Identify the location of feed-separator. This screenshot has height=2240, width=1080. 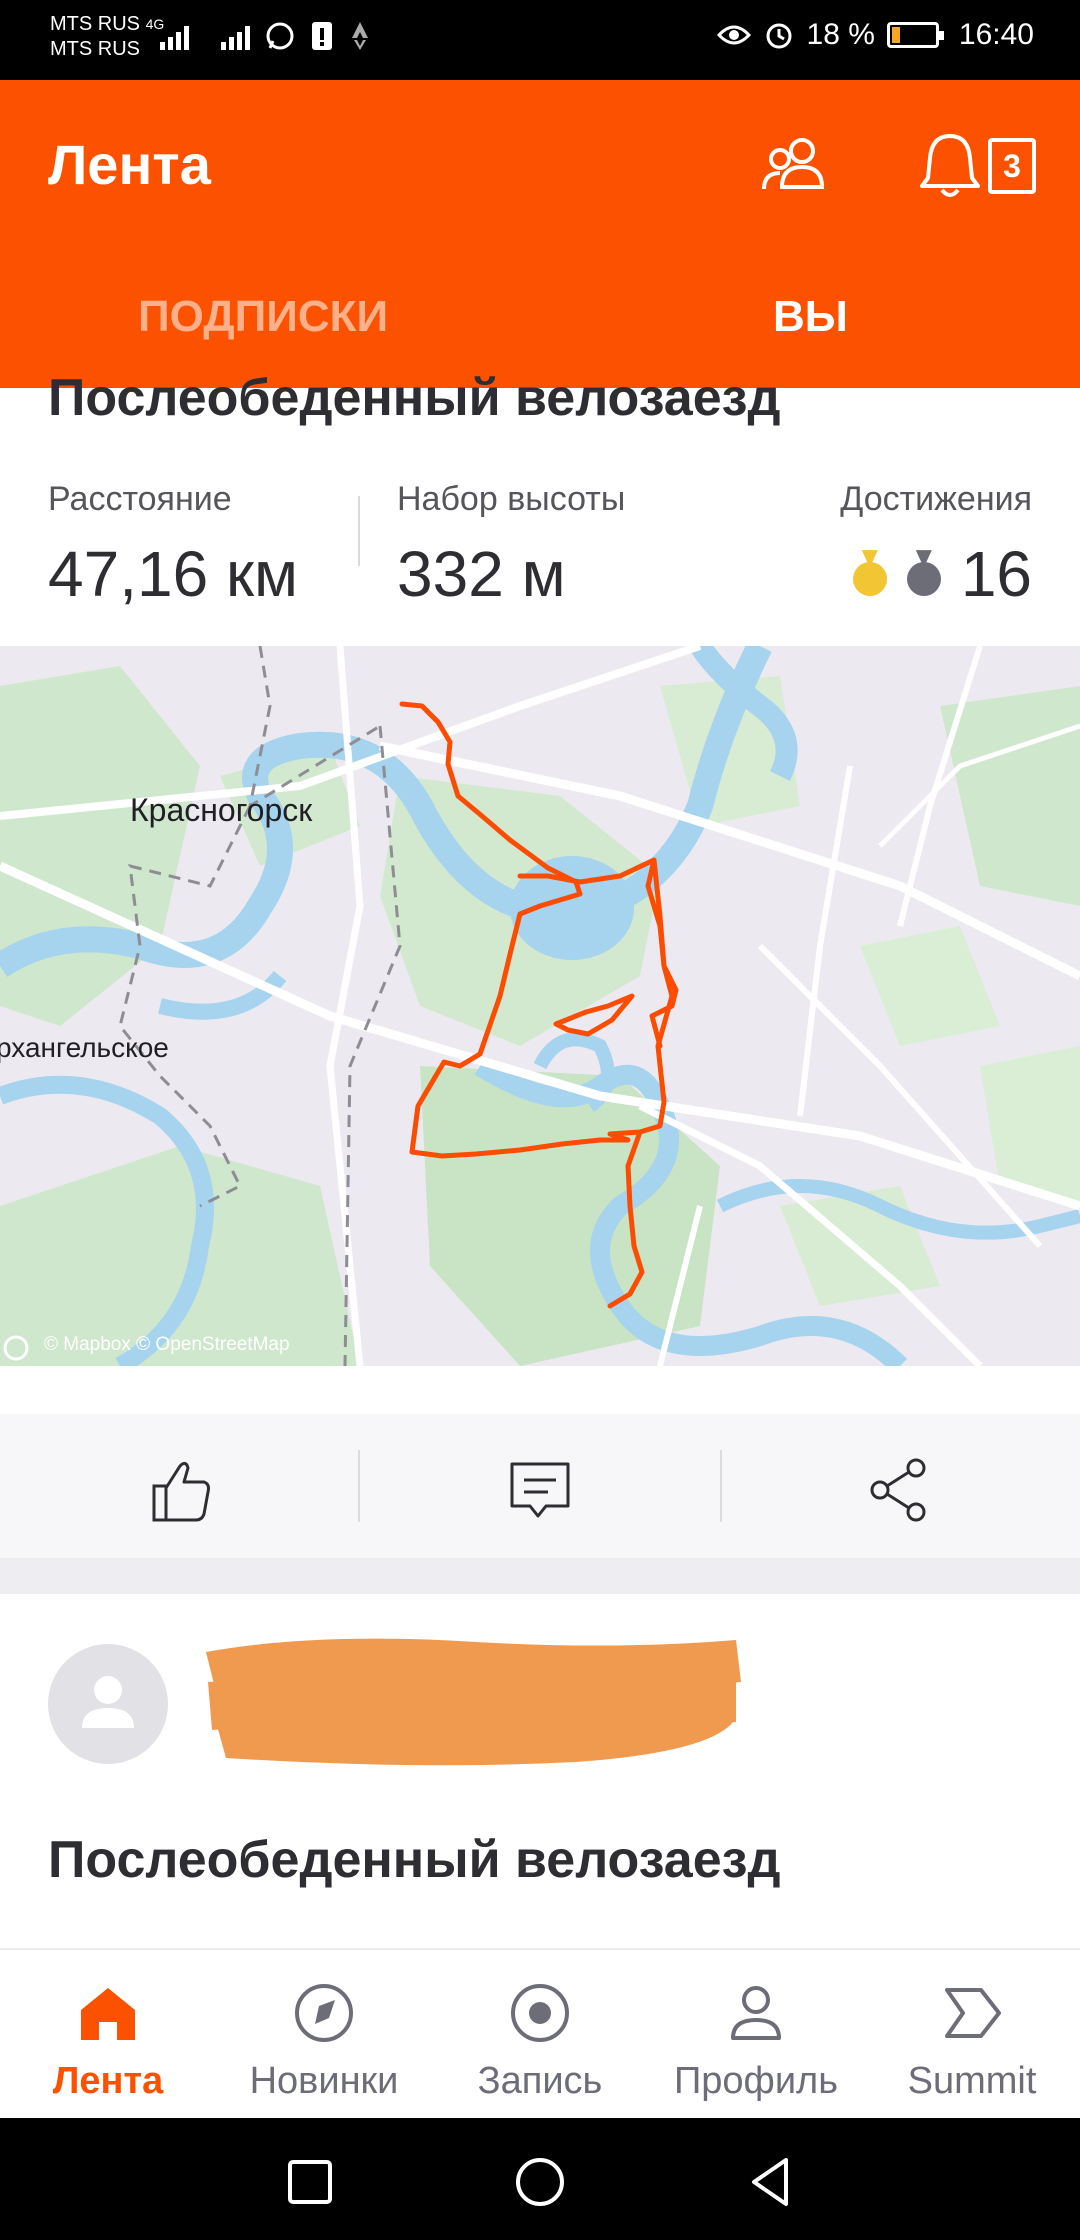
(540, 1576).